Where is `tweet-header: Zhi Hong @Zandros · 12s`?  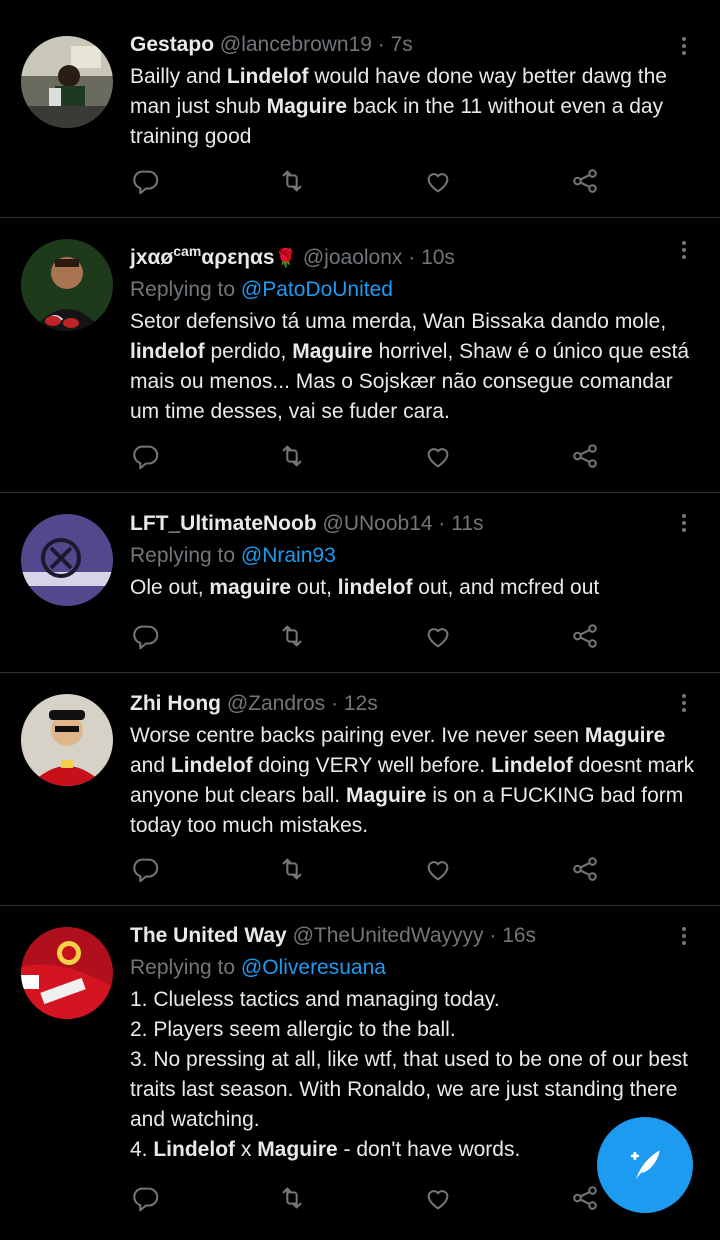 tweet-header: Zhi Hong @Zandros · 12s is located at coordinates (415, 704).